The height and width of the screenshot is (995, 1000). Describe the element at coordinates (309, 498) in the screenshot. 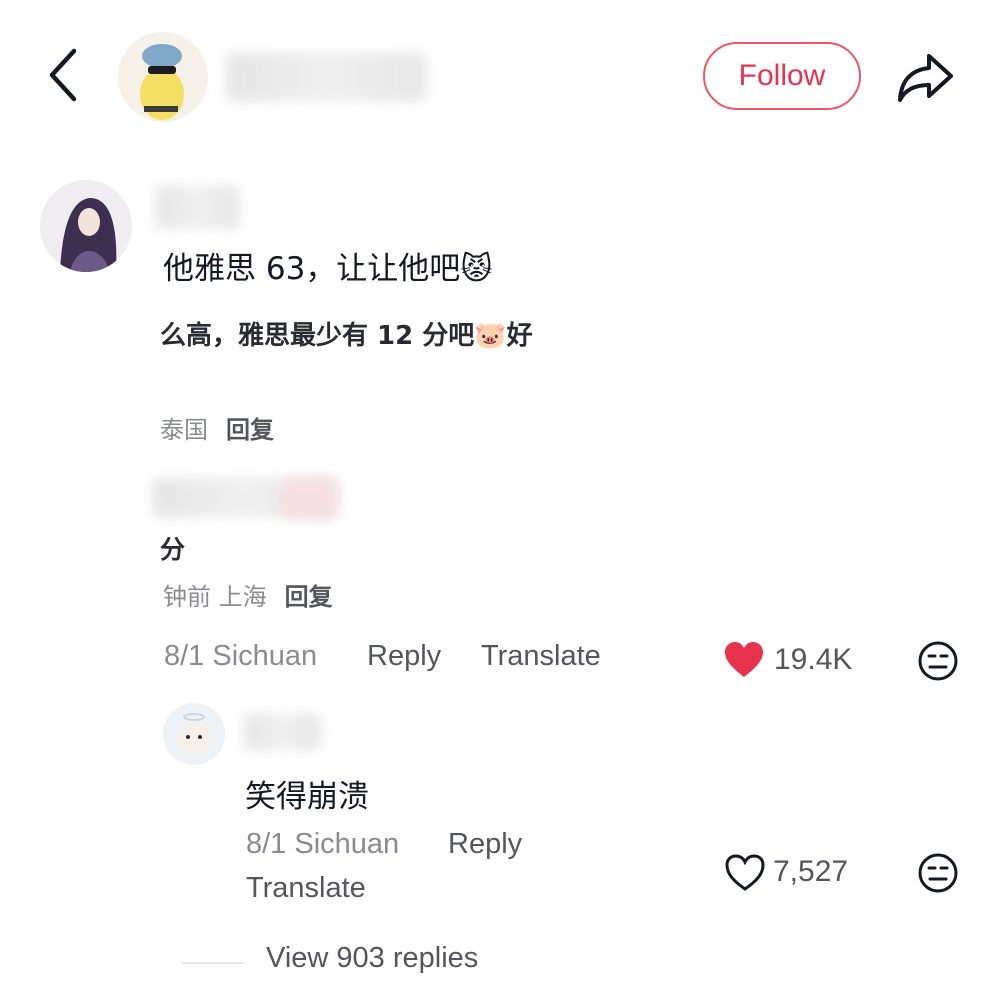

I see `quoted-name-blurred-accent` at that location.